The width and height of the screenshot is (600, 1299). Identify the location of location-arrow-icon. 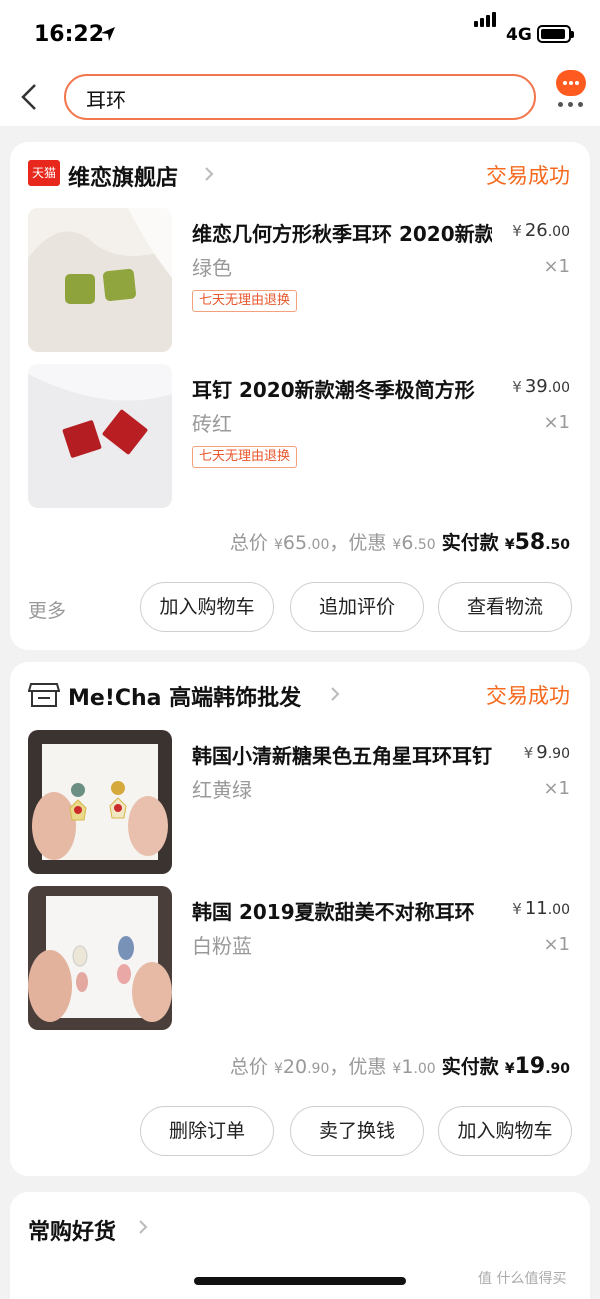
(108, 34).